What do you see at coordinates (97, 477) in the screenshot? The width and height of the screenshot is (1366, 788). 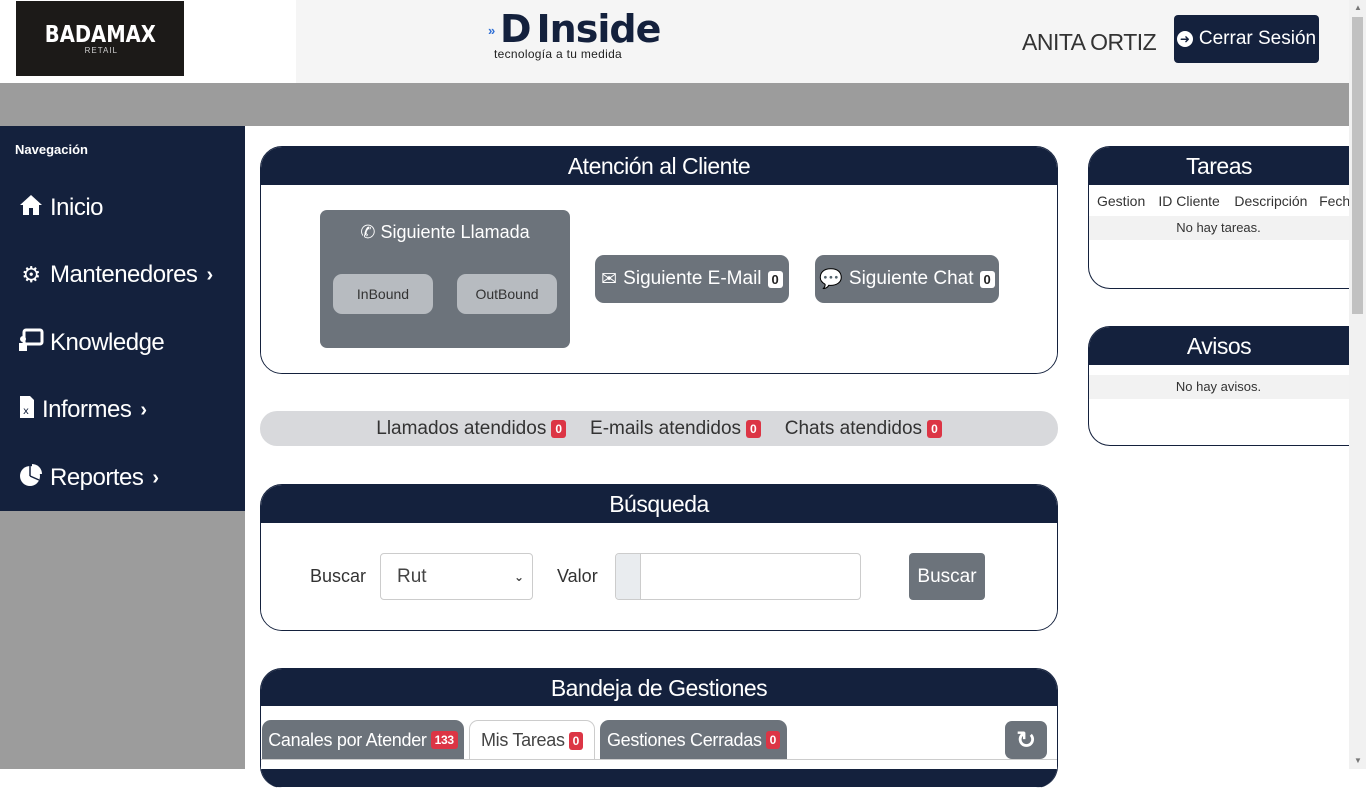 I see `sidebar-item-label: Reportes` at bounding box center [97, 477].